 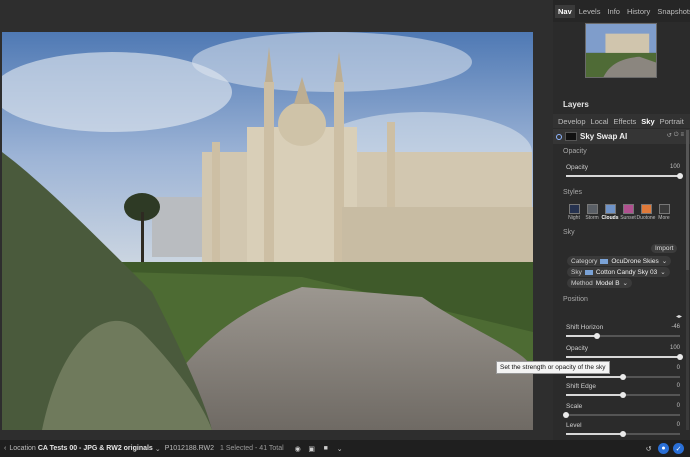 What do you see at coordinates (679, 316) in the screenshot?
I see `move-arrows-icon: ◂▸` at bounding box center [679, 316].